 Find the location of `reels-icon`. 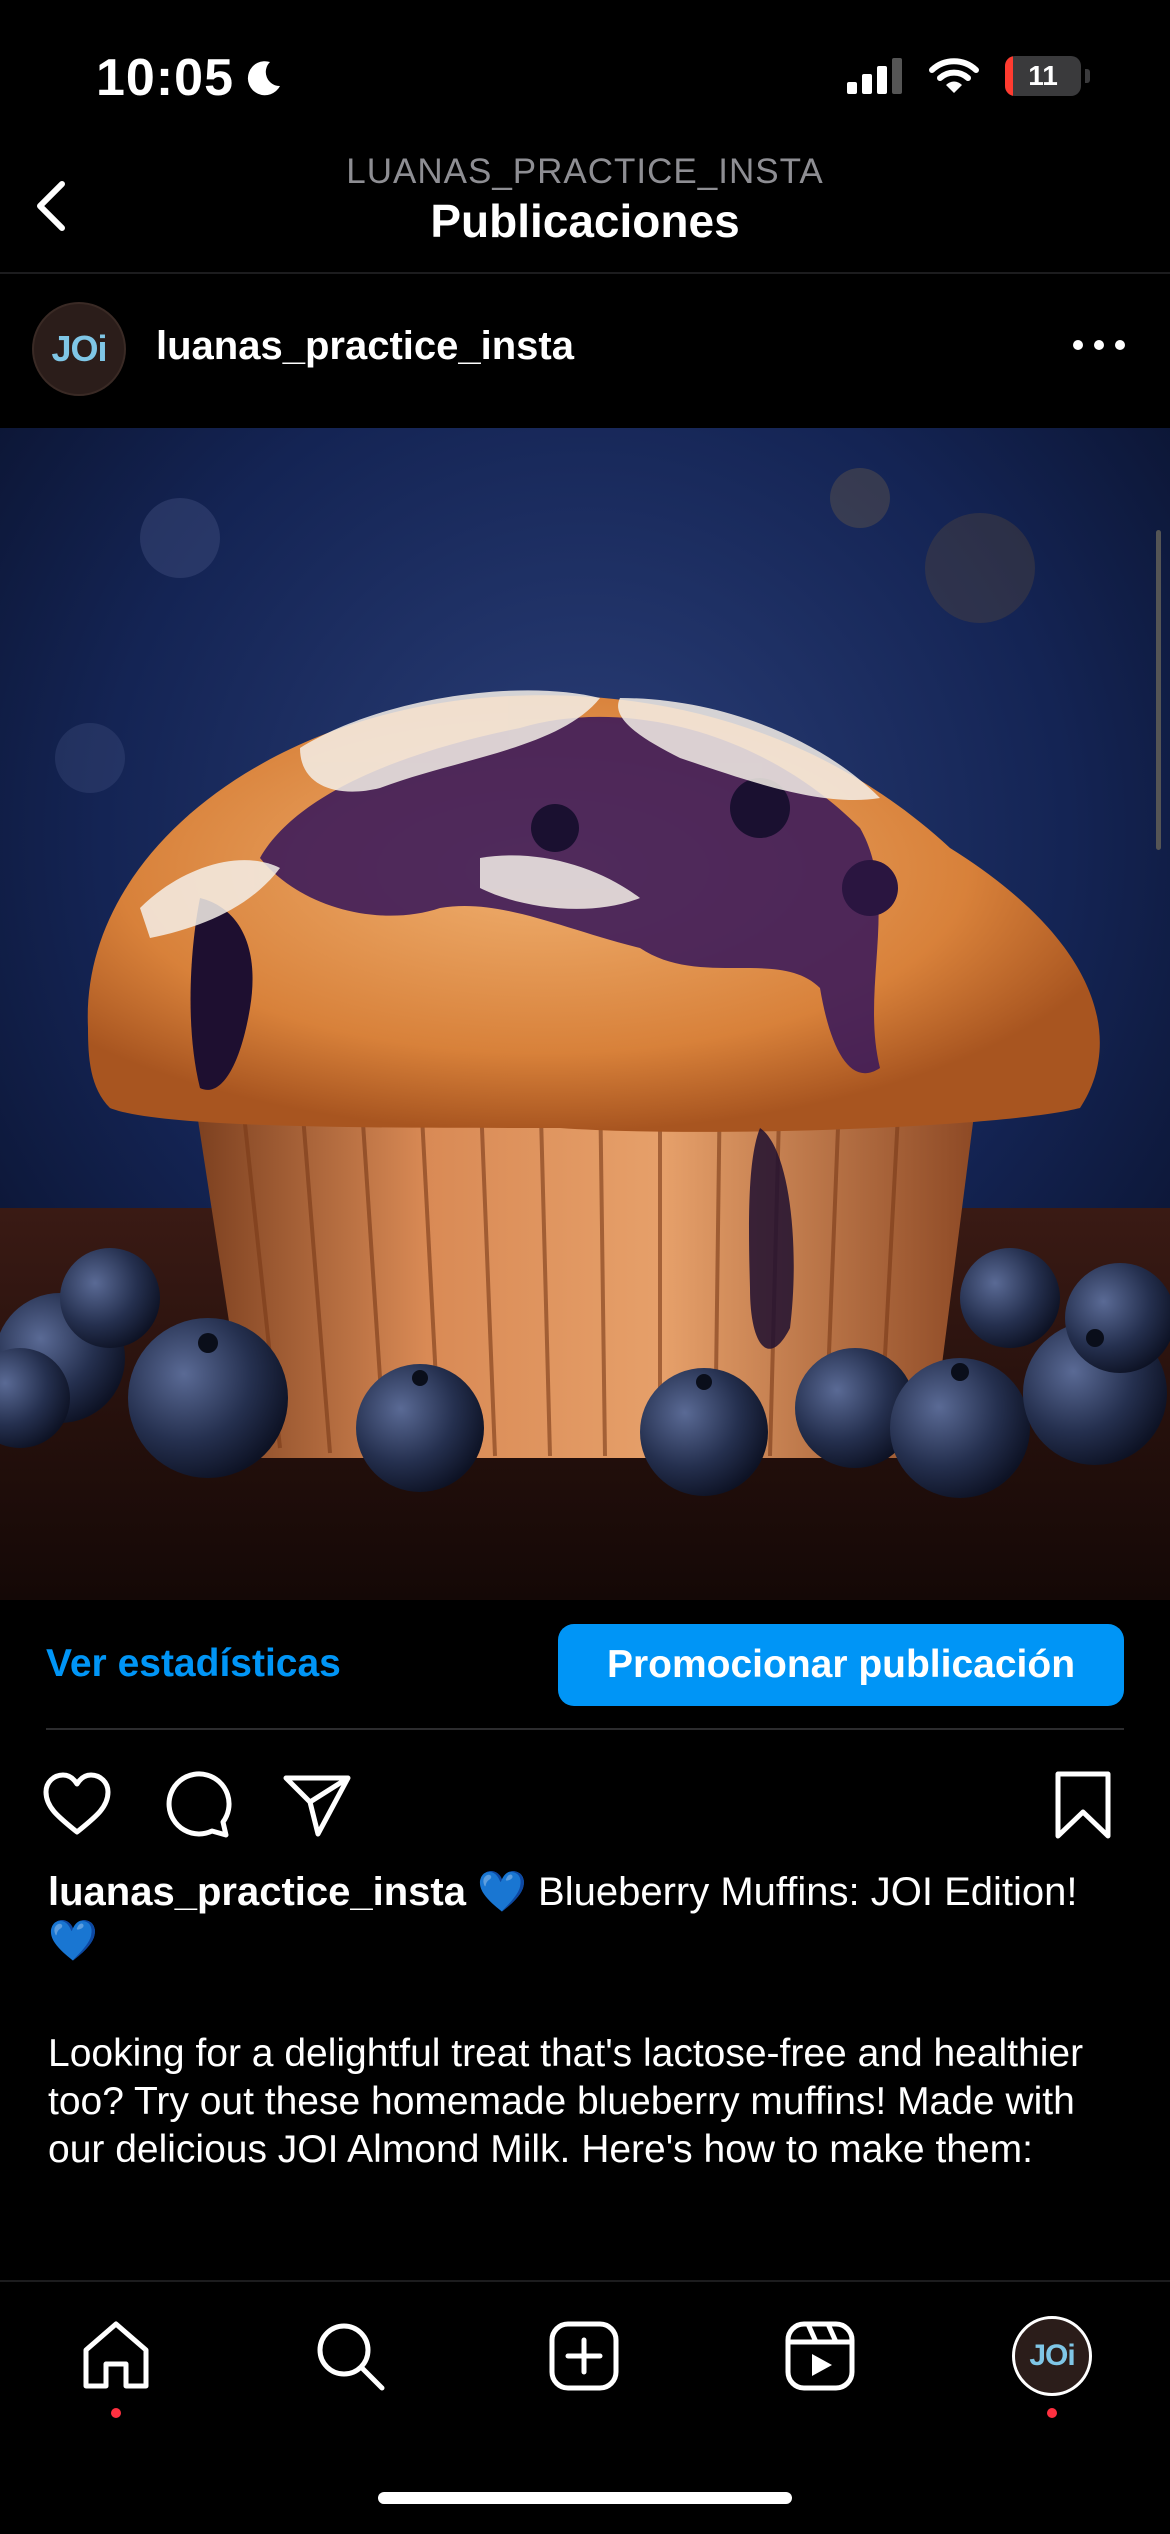

reels-icon is located at coordinates (820, 2356).